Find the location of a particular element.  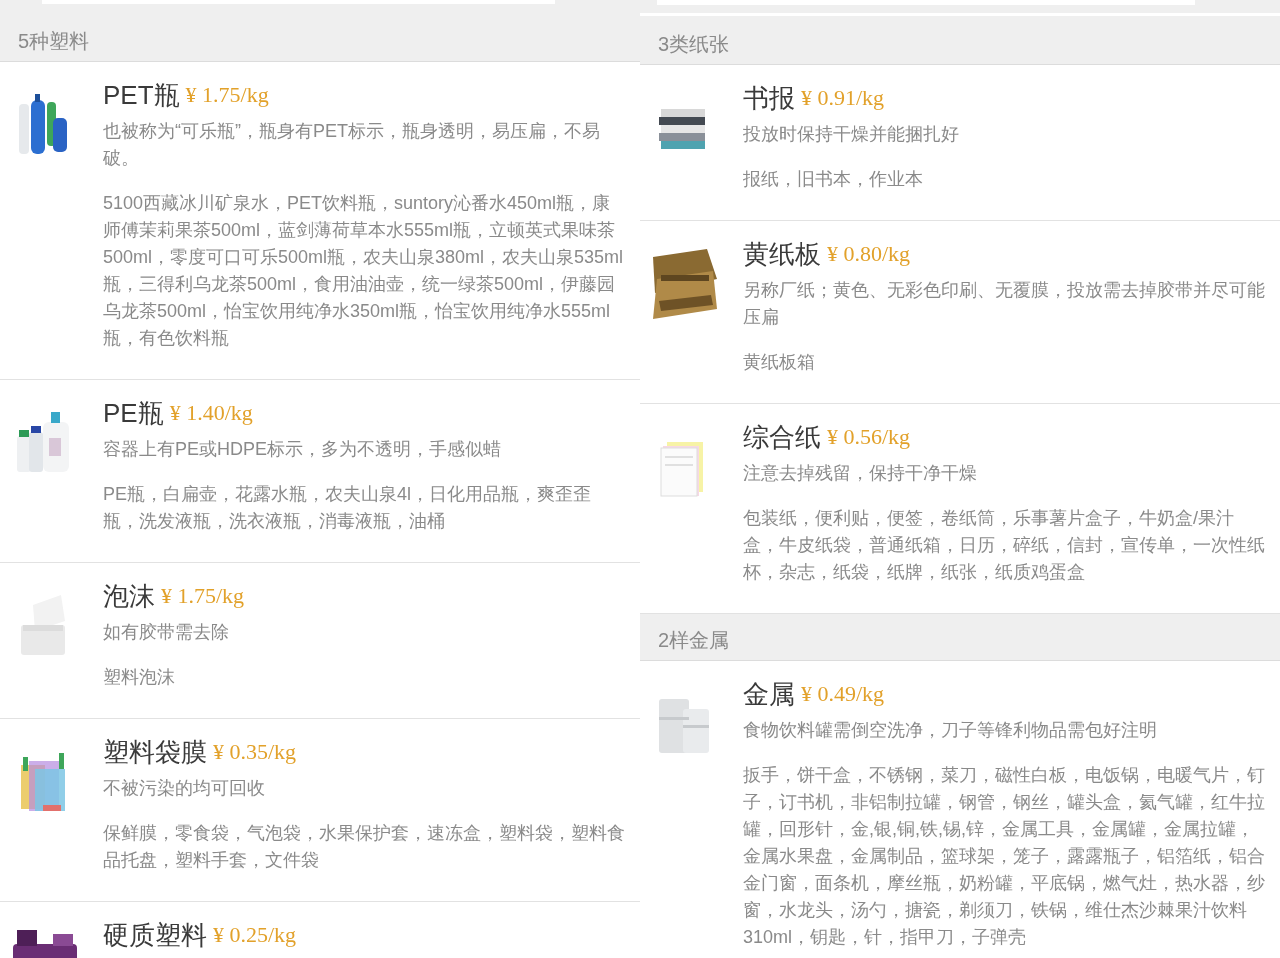

item-price: ¥ 1.40/kg is located at coordinates (211, 413).